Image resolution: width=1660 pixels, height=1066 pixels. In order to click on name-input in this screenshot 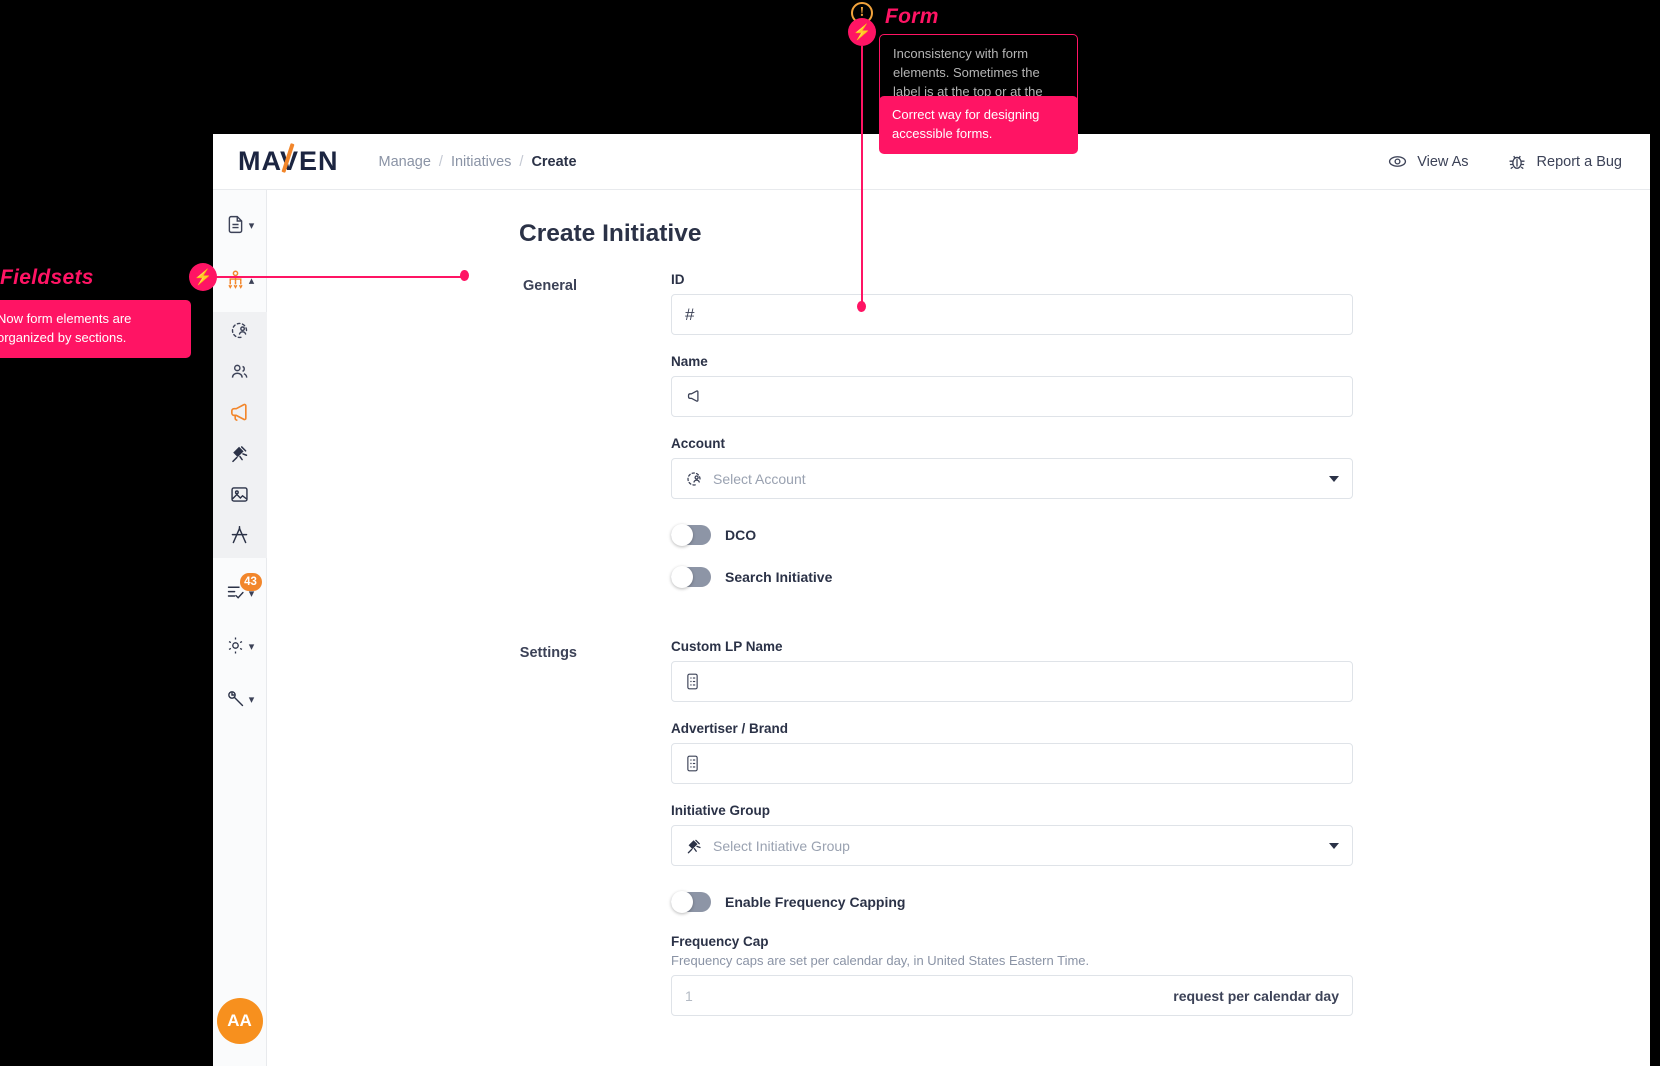, I will do `click(1012, 396)`.